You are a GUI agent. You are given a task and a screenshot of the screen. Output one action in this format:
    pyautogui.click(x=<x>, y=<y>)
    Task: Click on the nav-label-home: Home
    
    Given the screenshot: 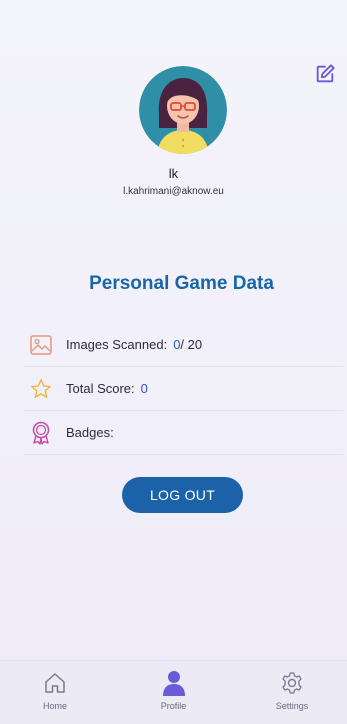 What is the action you would take?
    pyautogui.click(x=54, y=706)
    